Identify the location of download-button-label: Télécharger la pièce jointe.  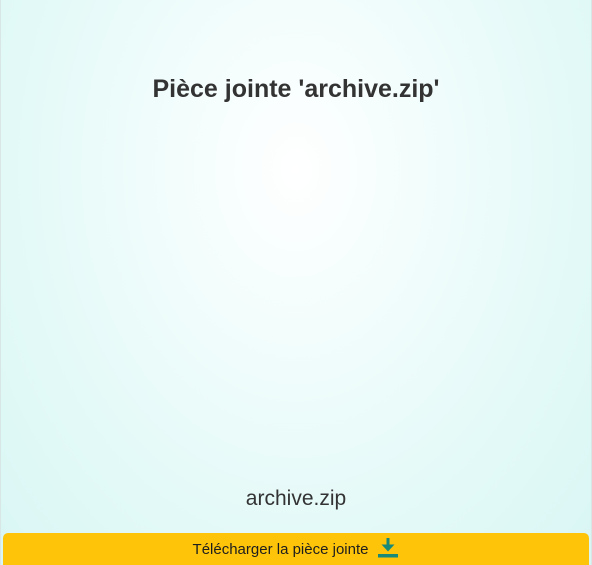
(280, 549).